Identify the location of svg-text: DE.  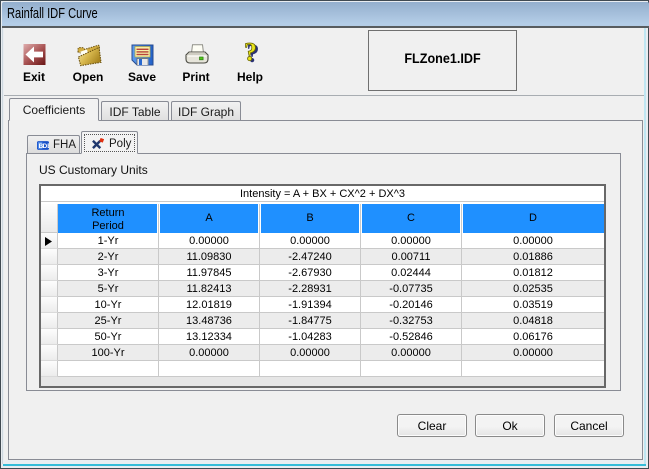
(46, 146).